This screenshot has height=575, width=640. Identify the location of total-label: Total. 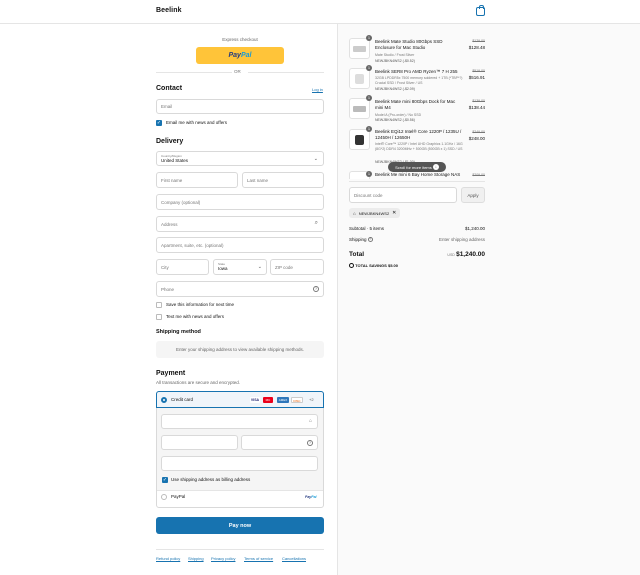
(357, 254).